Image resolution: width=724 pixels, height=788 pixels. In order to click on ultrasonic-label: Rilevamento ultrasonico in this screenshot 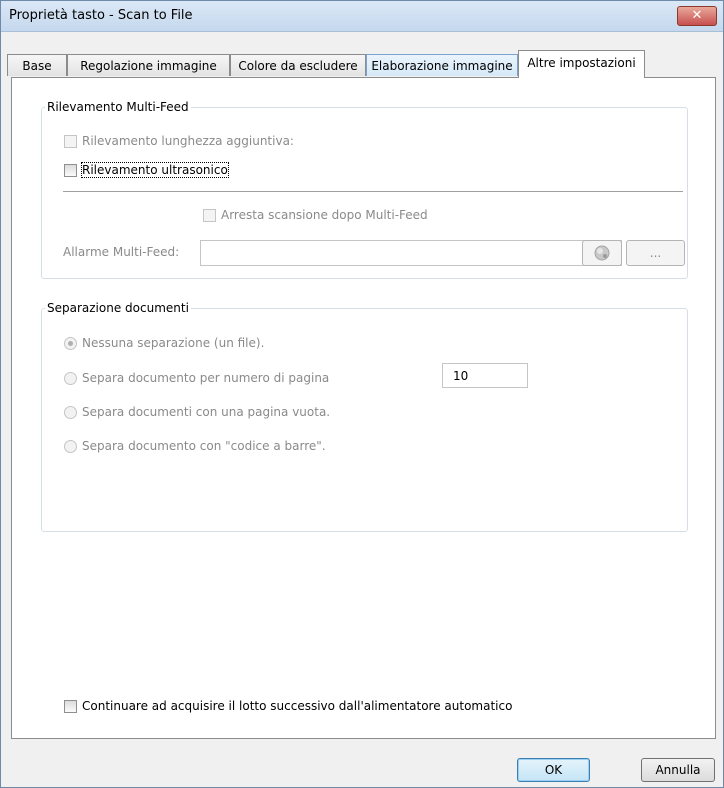, I will do `click(155, 170)`.